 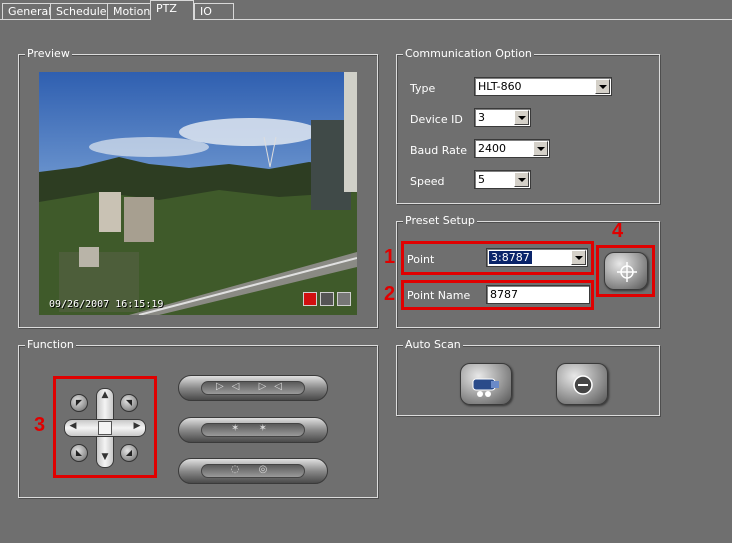 What do you see at coordinates (500, 86) in the screenshot?
I see `type-value: HLT-860` at bounding box center [500, 86].